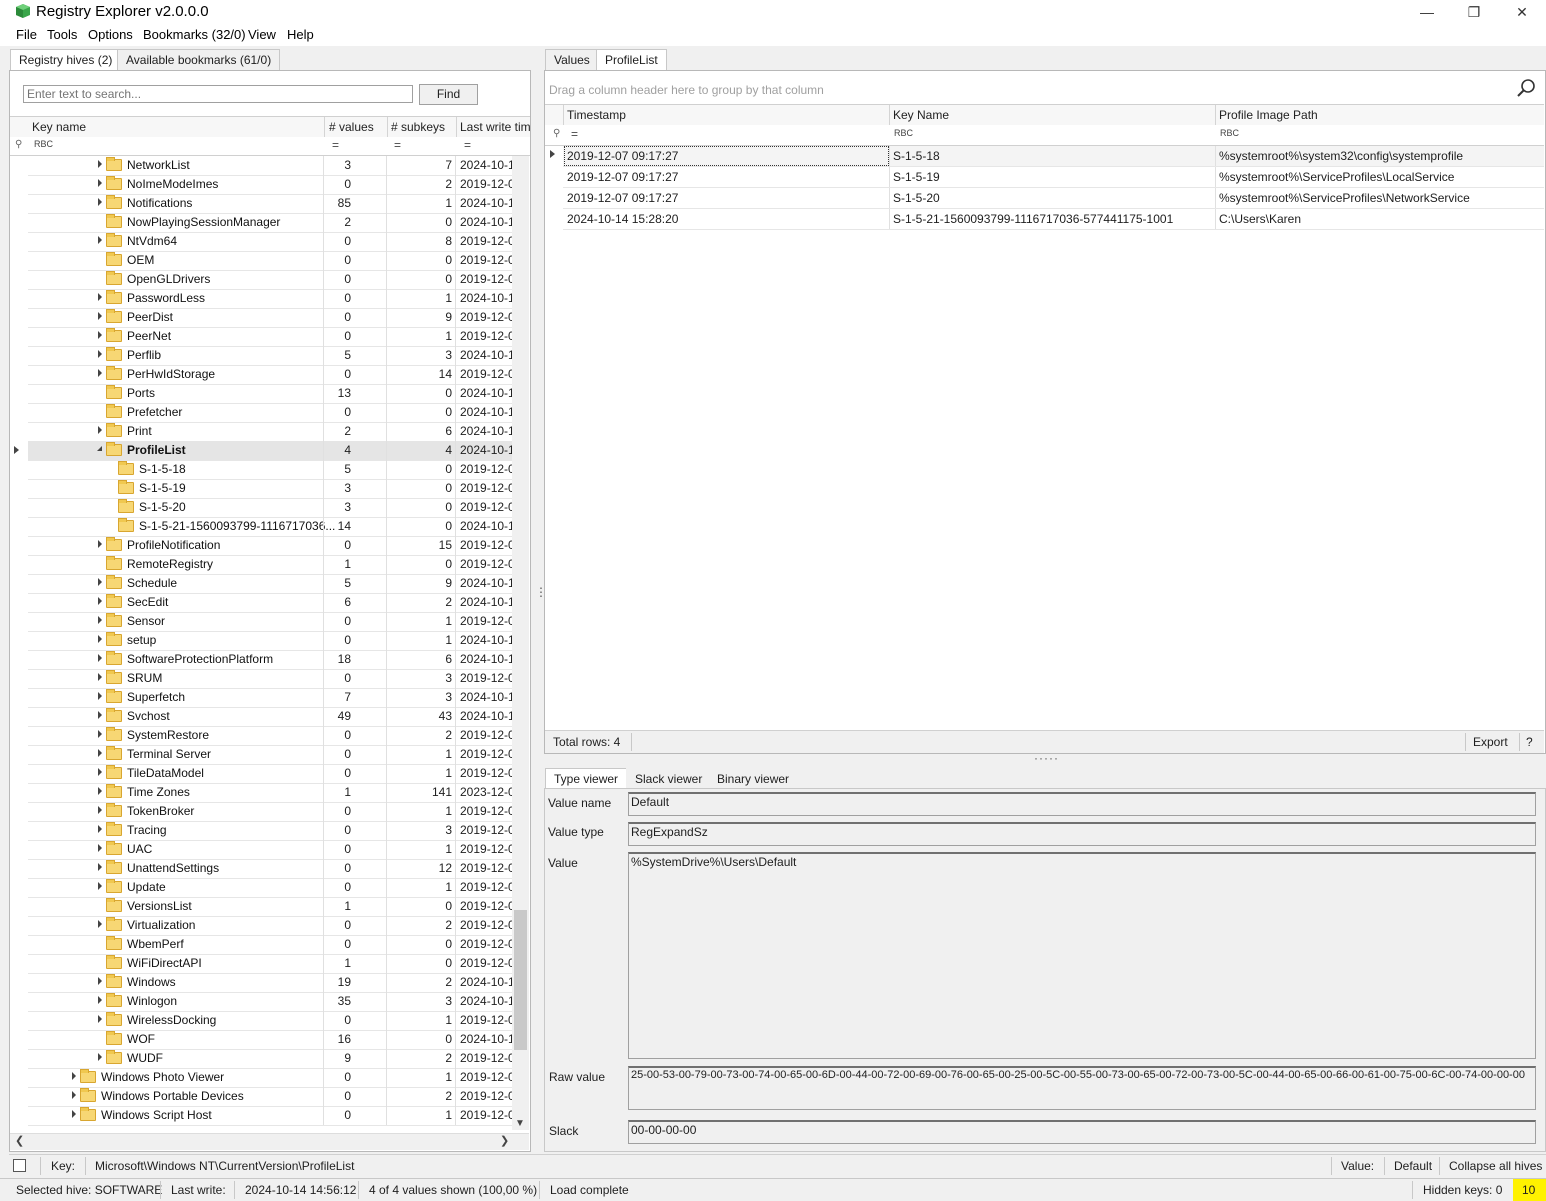  Describe the element at coordinates (1046, 758) in the screenshot. I see `horizontal-splitter-grip: ·····` at that location.